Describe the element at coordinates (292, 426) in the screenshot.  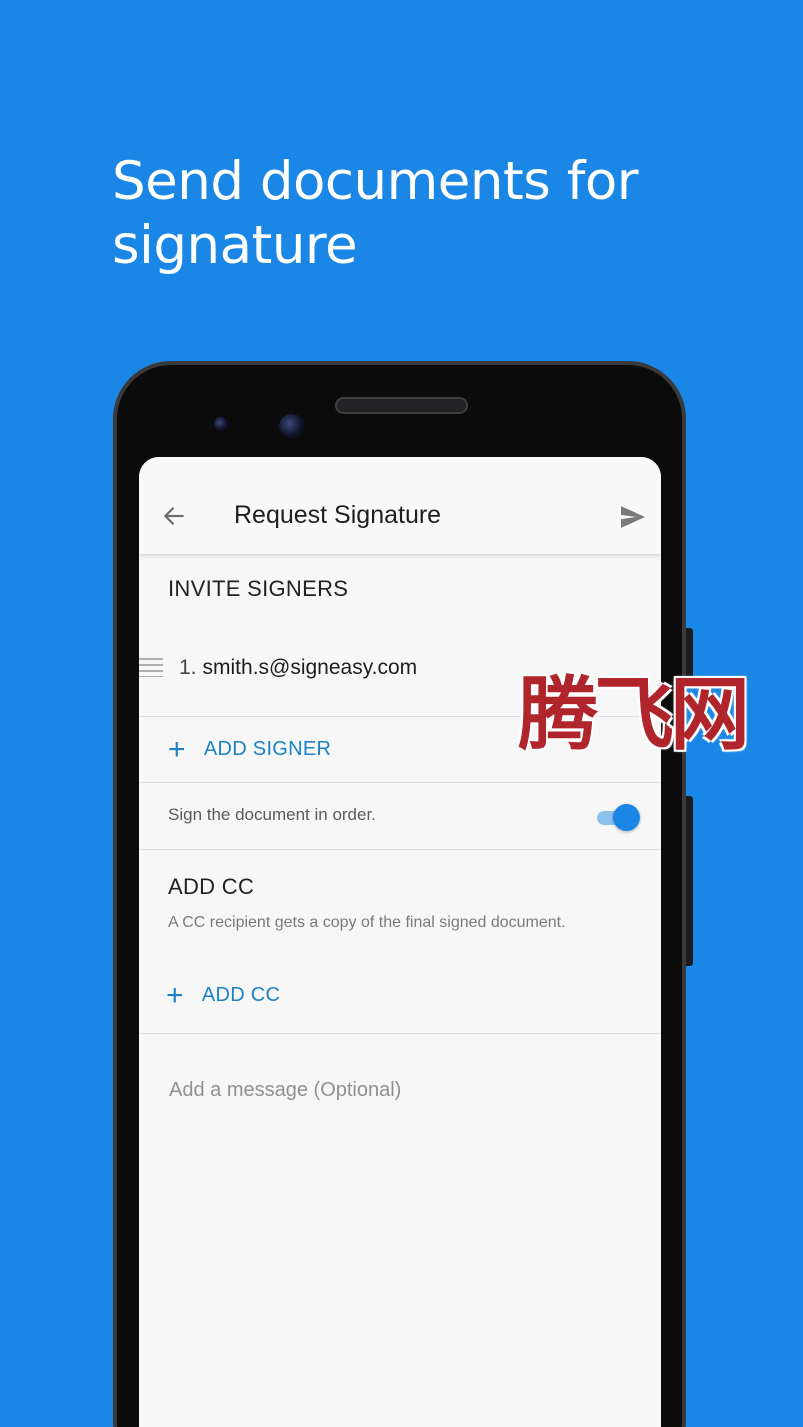
I see `front-camera-lens-icon` at that location.